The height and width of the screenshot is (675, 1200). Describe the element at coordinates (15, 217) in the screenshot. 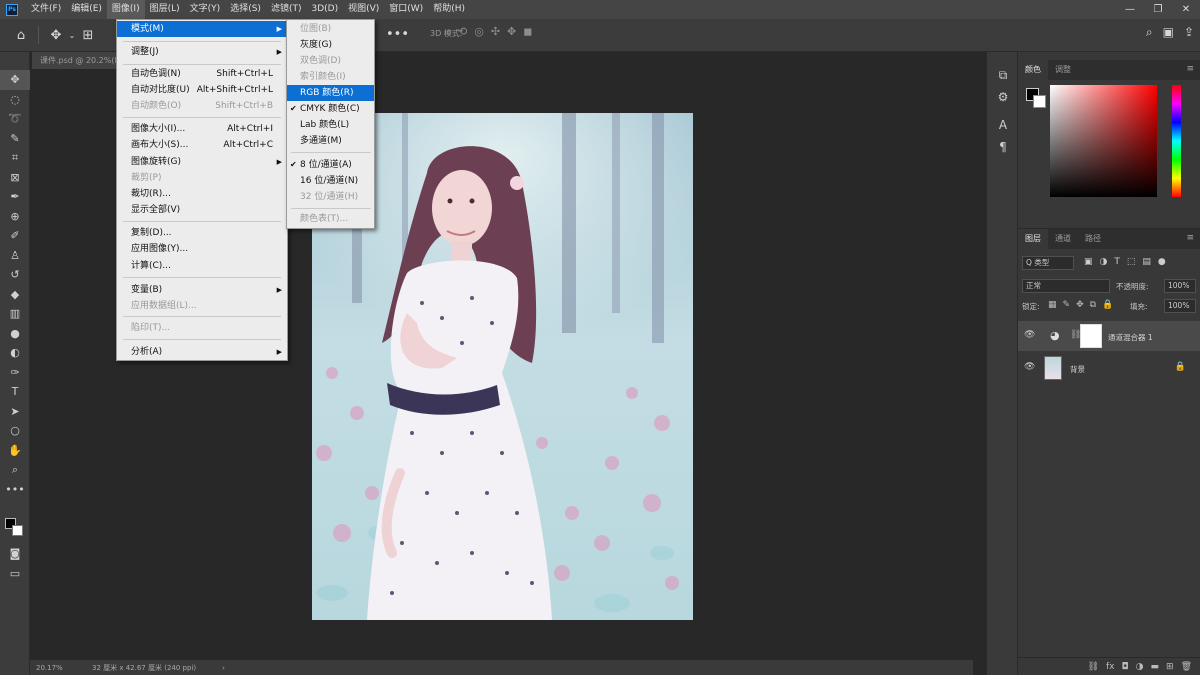

I see `healing-brush-tool-icon: ⊕` at that location.